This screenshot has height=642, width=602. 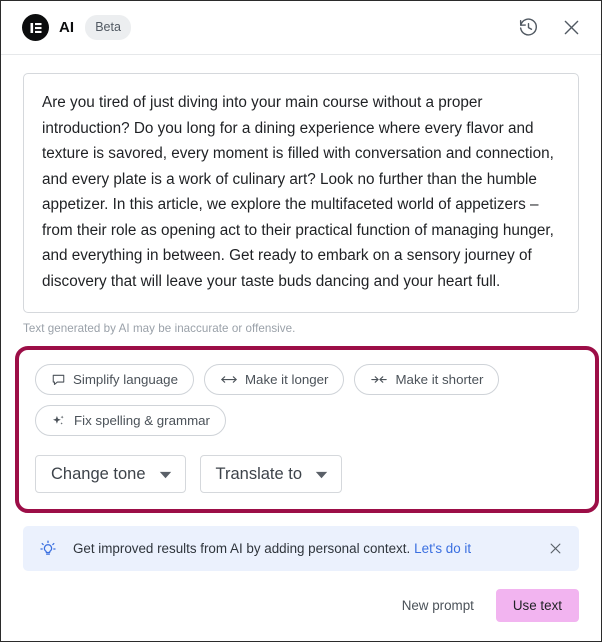 I want to click on chip-label: Make it longer, so click(x=286, y=379).